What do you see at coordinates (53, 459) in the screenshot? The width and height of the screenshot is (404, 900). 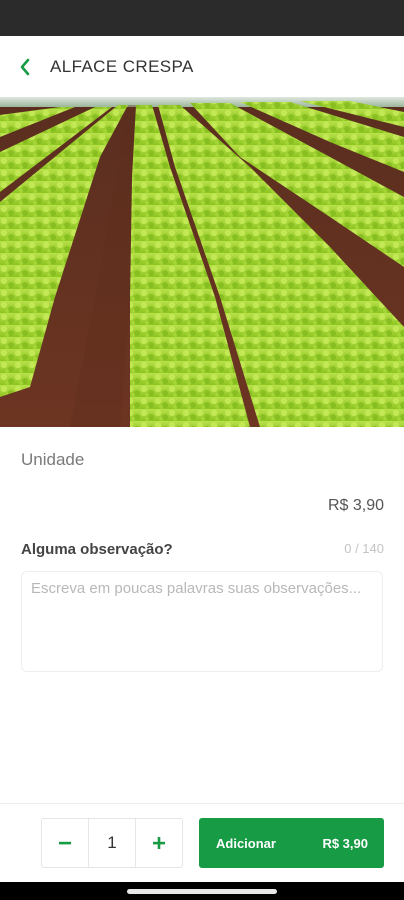 I see `unit-label: Unidade` at bounding box center [53, 459].